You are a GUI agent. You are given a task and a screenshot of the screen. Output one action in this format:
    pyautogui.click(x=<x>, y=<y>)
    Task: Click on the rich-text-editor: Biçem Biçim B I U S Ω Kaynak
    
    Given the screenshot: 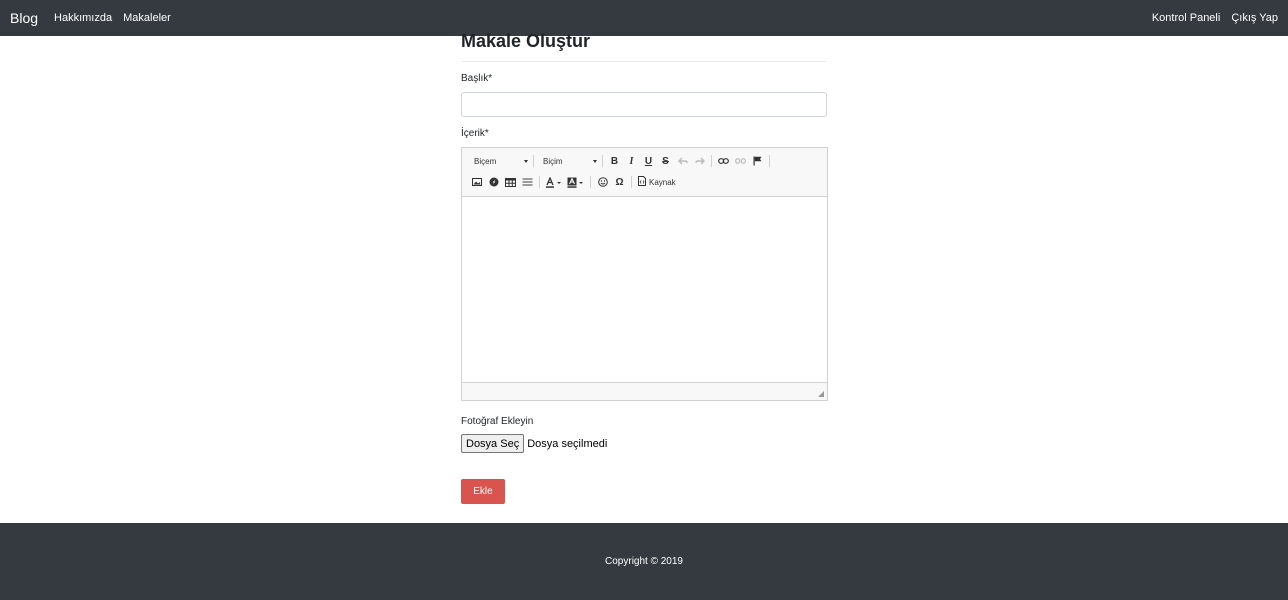 What is the action you would take?
    pyautogui.click(x=644, y=274)
    